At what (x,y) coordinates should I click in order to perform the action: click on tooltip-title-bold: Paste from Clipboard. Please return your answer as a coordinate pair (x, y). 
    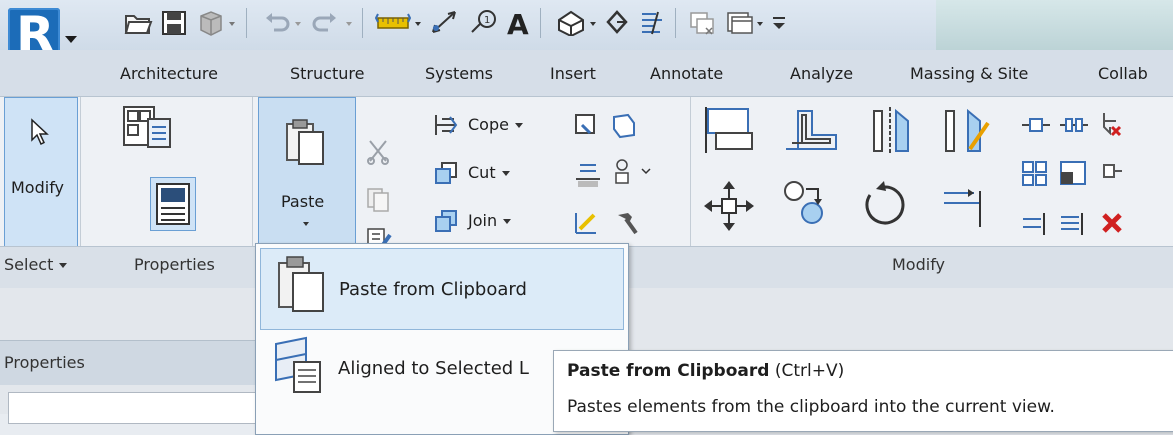
    Looking at the image, I should click on (668, 371).